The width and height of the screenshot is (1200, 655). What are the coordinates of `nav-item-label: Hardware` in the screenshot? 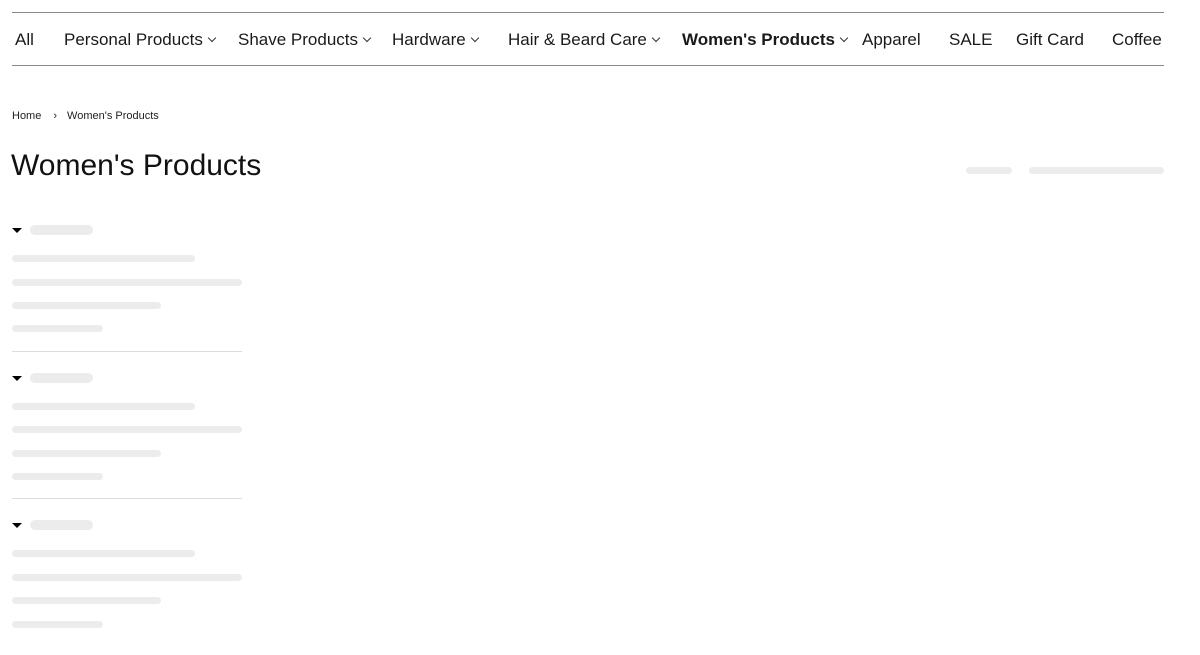 It's located at (429, 39).